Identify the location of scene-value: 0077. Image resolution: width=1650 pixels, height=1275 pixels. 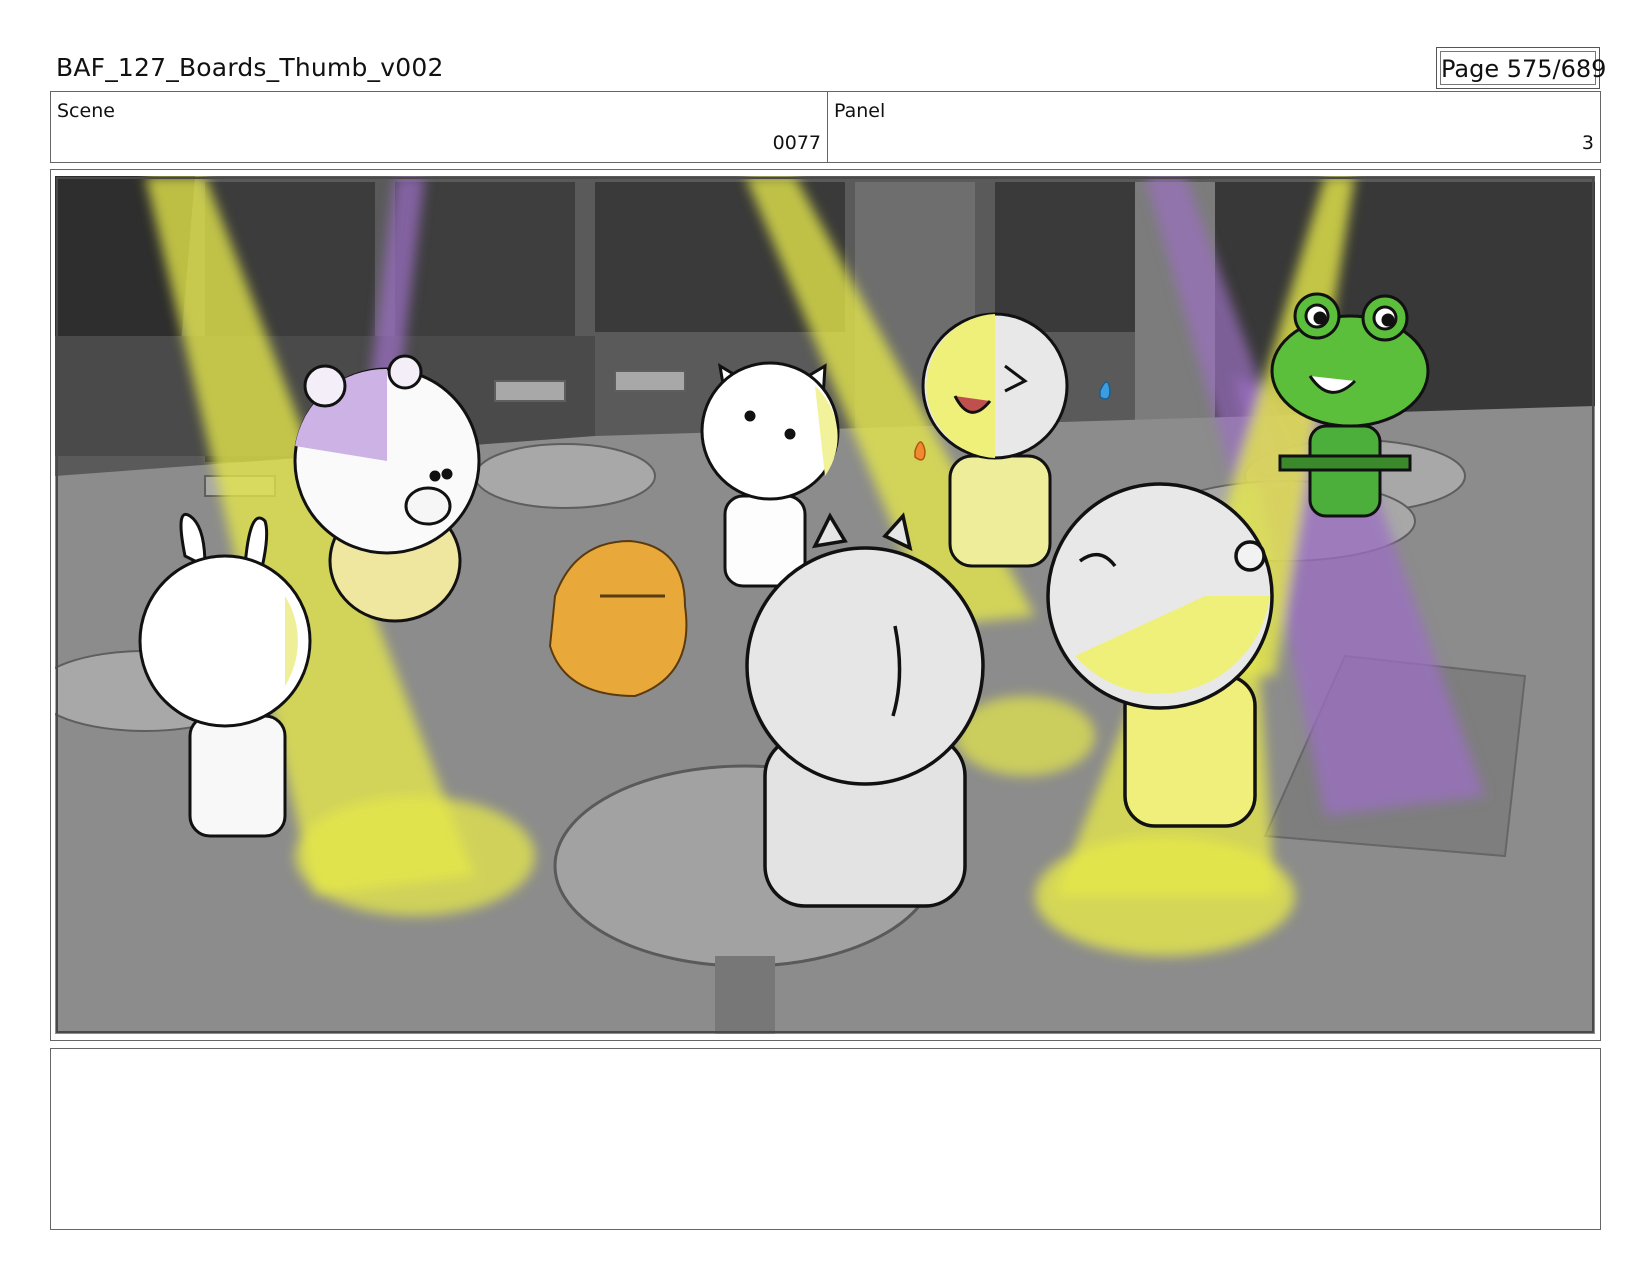
(796, 143).